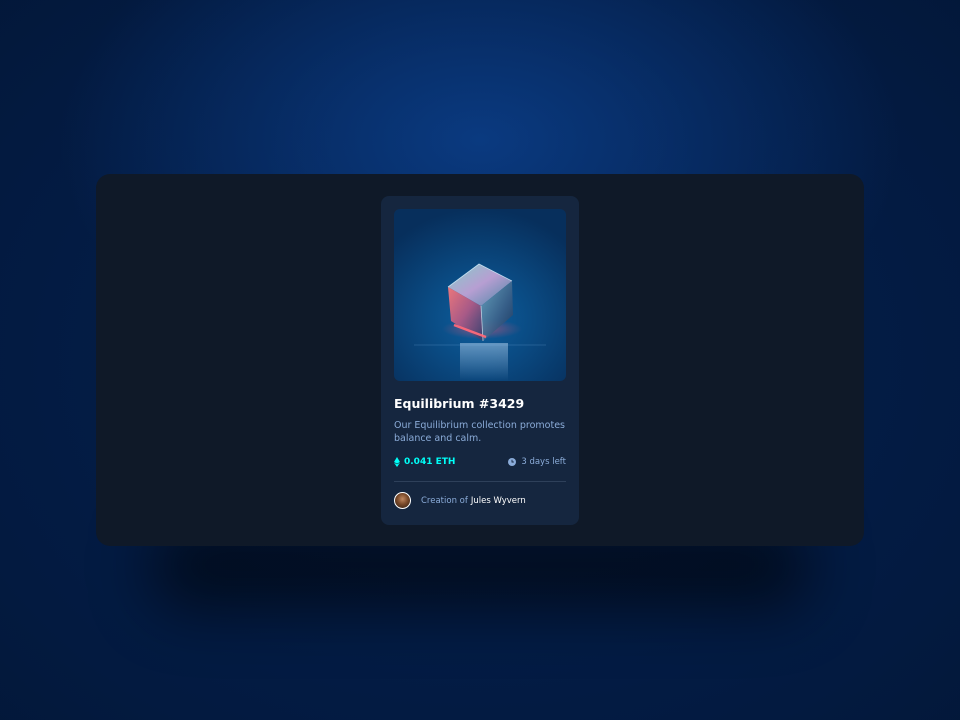  I want to click on creator-name-link: Jules Wyvern, so click(498, 501).